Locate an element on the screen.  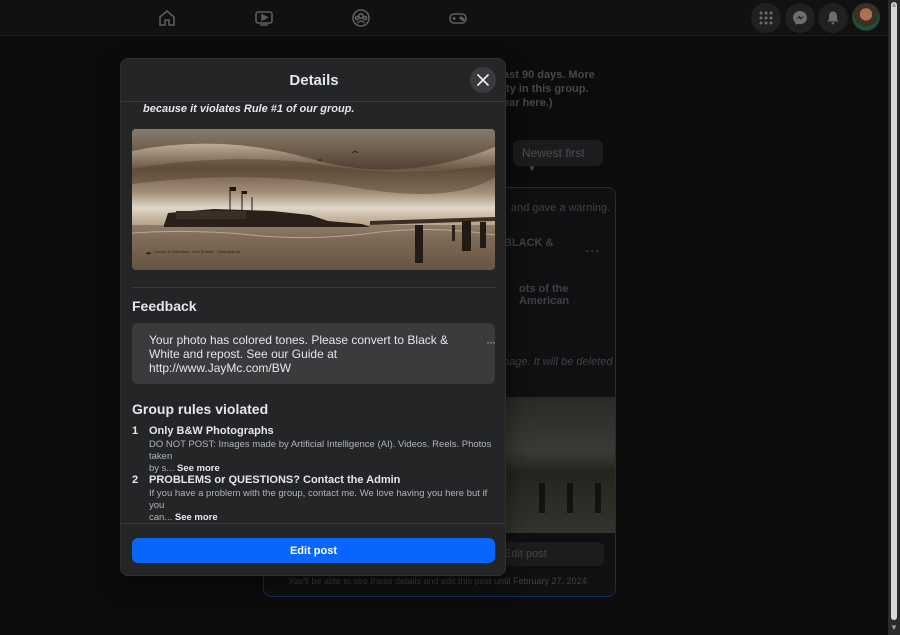
scrollbar-thumb is located at coordinates (894, 311).